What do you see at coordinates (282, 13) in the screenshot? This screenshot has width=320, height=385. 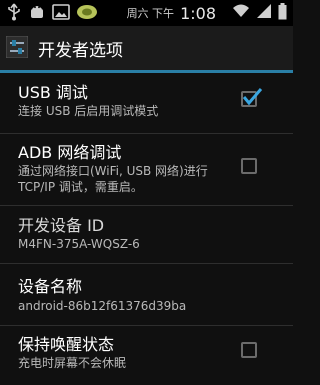 I see `battery-icon` at bounding box center [282, 13].